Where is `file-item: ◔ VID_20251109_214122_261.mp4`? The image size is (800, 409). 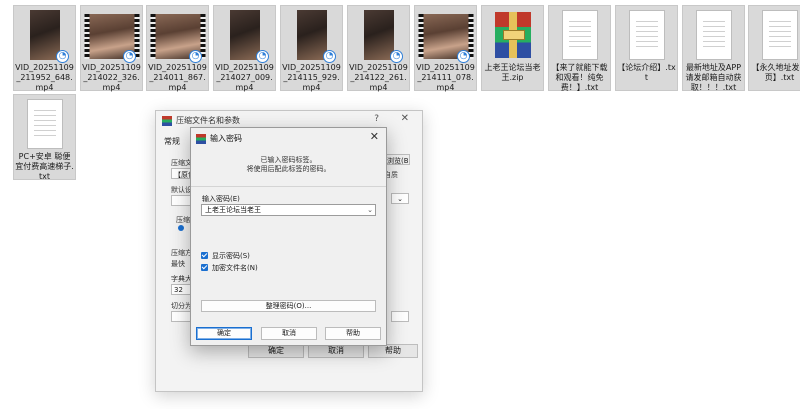
file-item: ◔ VID_20251109_214122_261.mp4 is located at coordinates (378, 48).